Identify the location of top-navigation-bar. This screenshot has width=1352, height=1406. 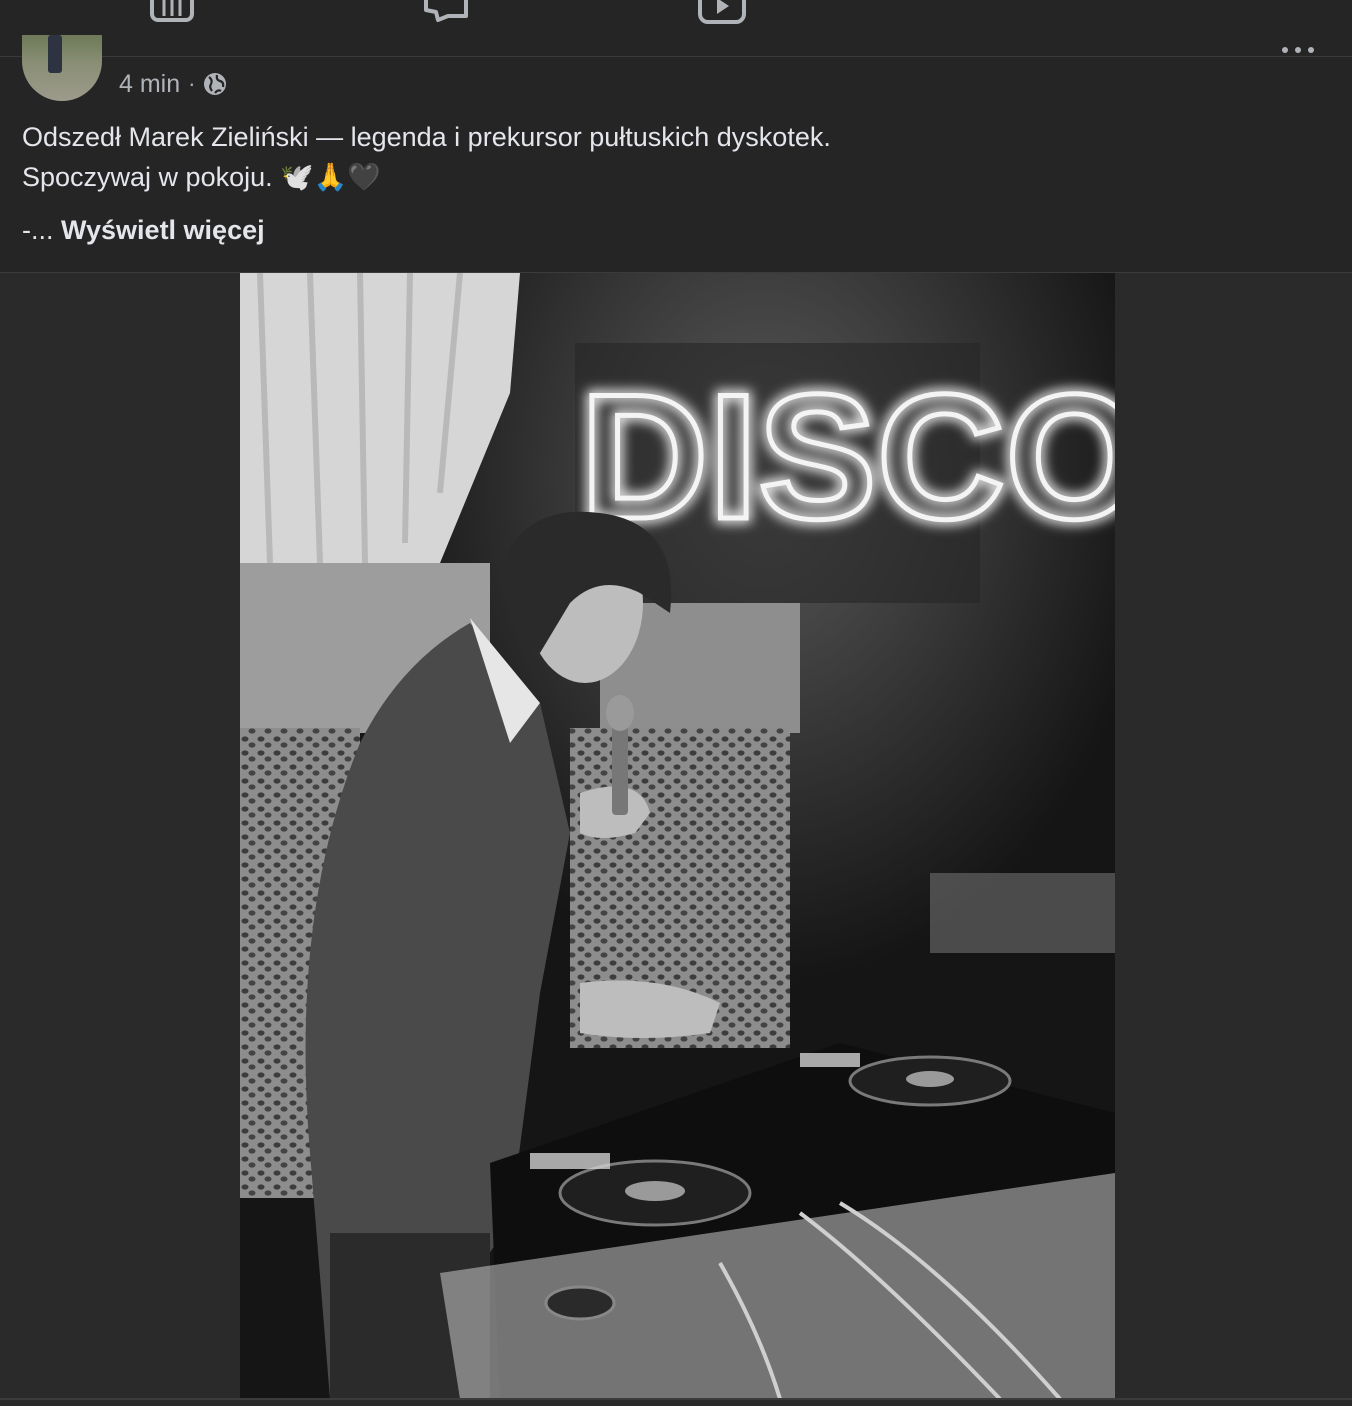
(676, 28).